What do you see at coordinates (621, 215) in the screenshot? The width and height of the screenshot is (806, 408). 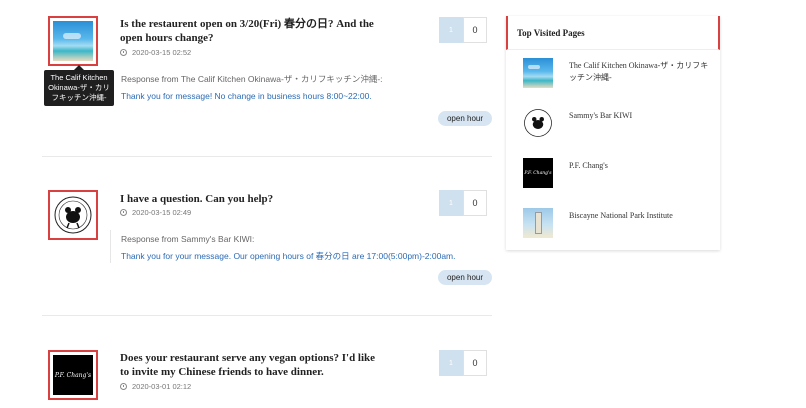 I see `sidebar-item-label: Biscayne National Park Institute` at bounding box center [621, 215].